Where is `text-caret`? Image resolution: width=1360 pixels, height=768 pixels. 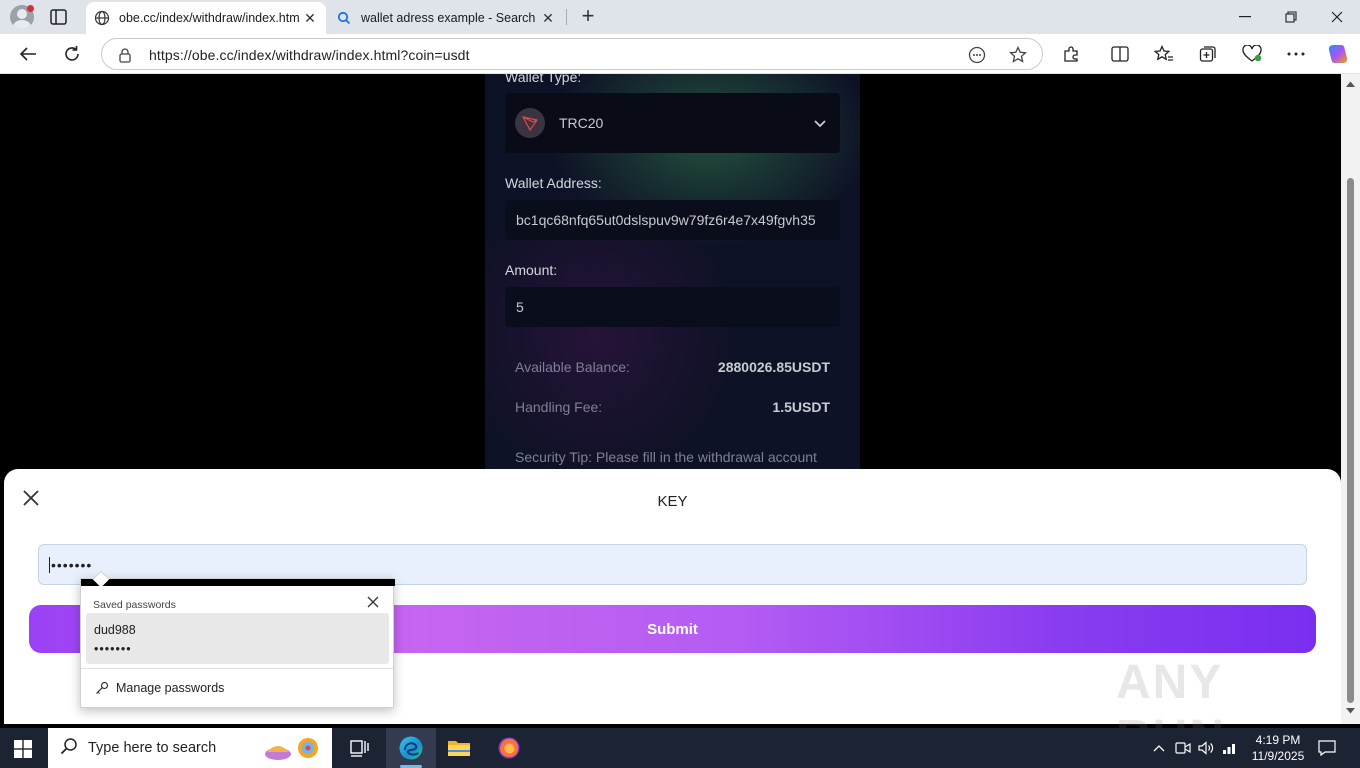 text-caret is located at coordinates (49, 564).